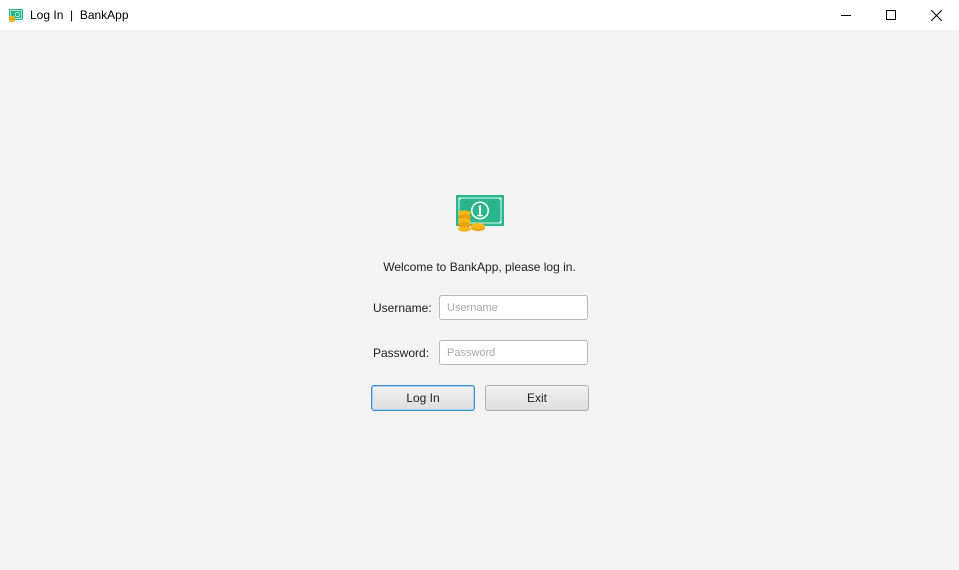 The height and width of the screenshot is (570, 959). I want to click on username-input, so click(513, 307).